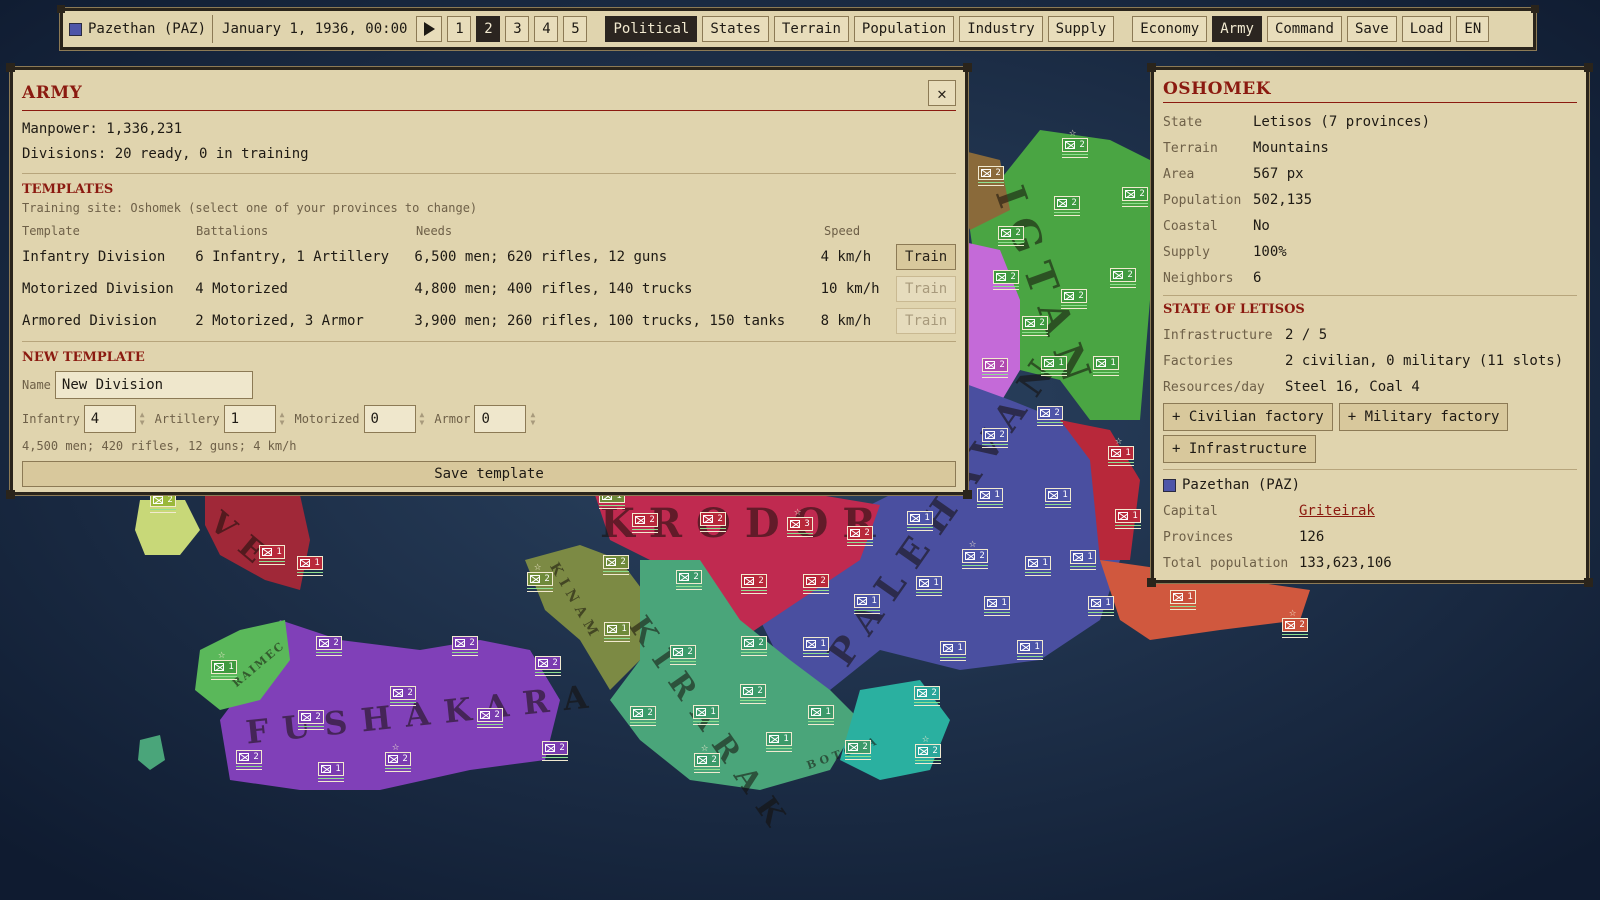 This screenshot has width=1600, height=900. I want to click on close-button: ✕, so click(942, 93).